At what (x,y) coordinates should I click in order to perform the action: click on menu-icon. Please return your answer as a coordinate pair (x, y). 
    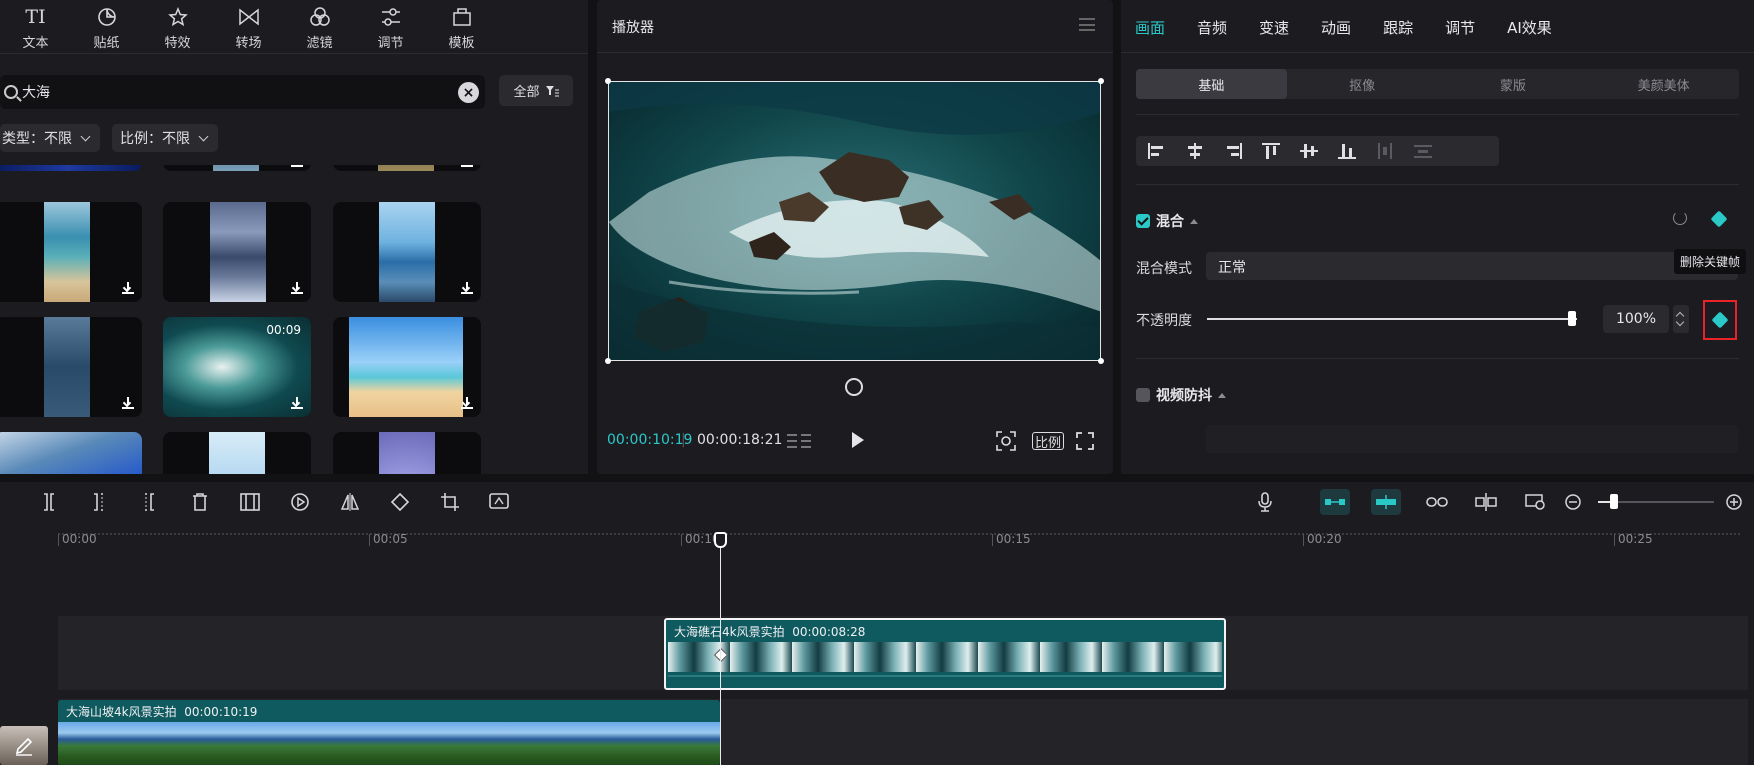
    Looking at the image, I should click on (1087, 24).